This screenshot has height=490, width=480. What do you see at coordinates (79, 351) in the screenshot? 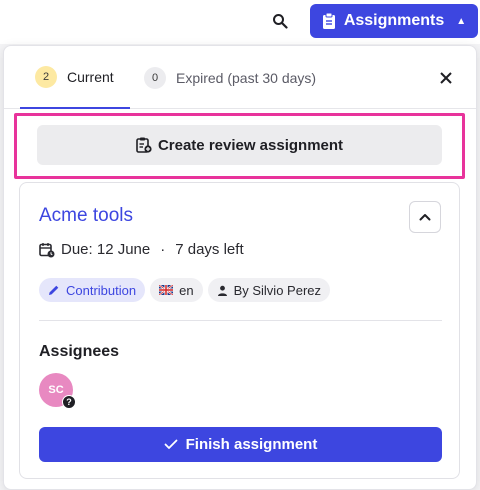
I see `assignees-heading: Assignees` at bounding box center [79, 351].